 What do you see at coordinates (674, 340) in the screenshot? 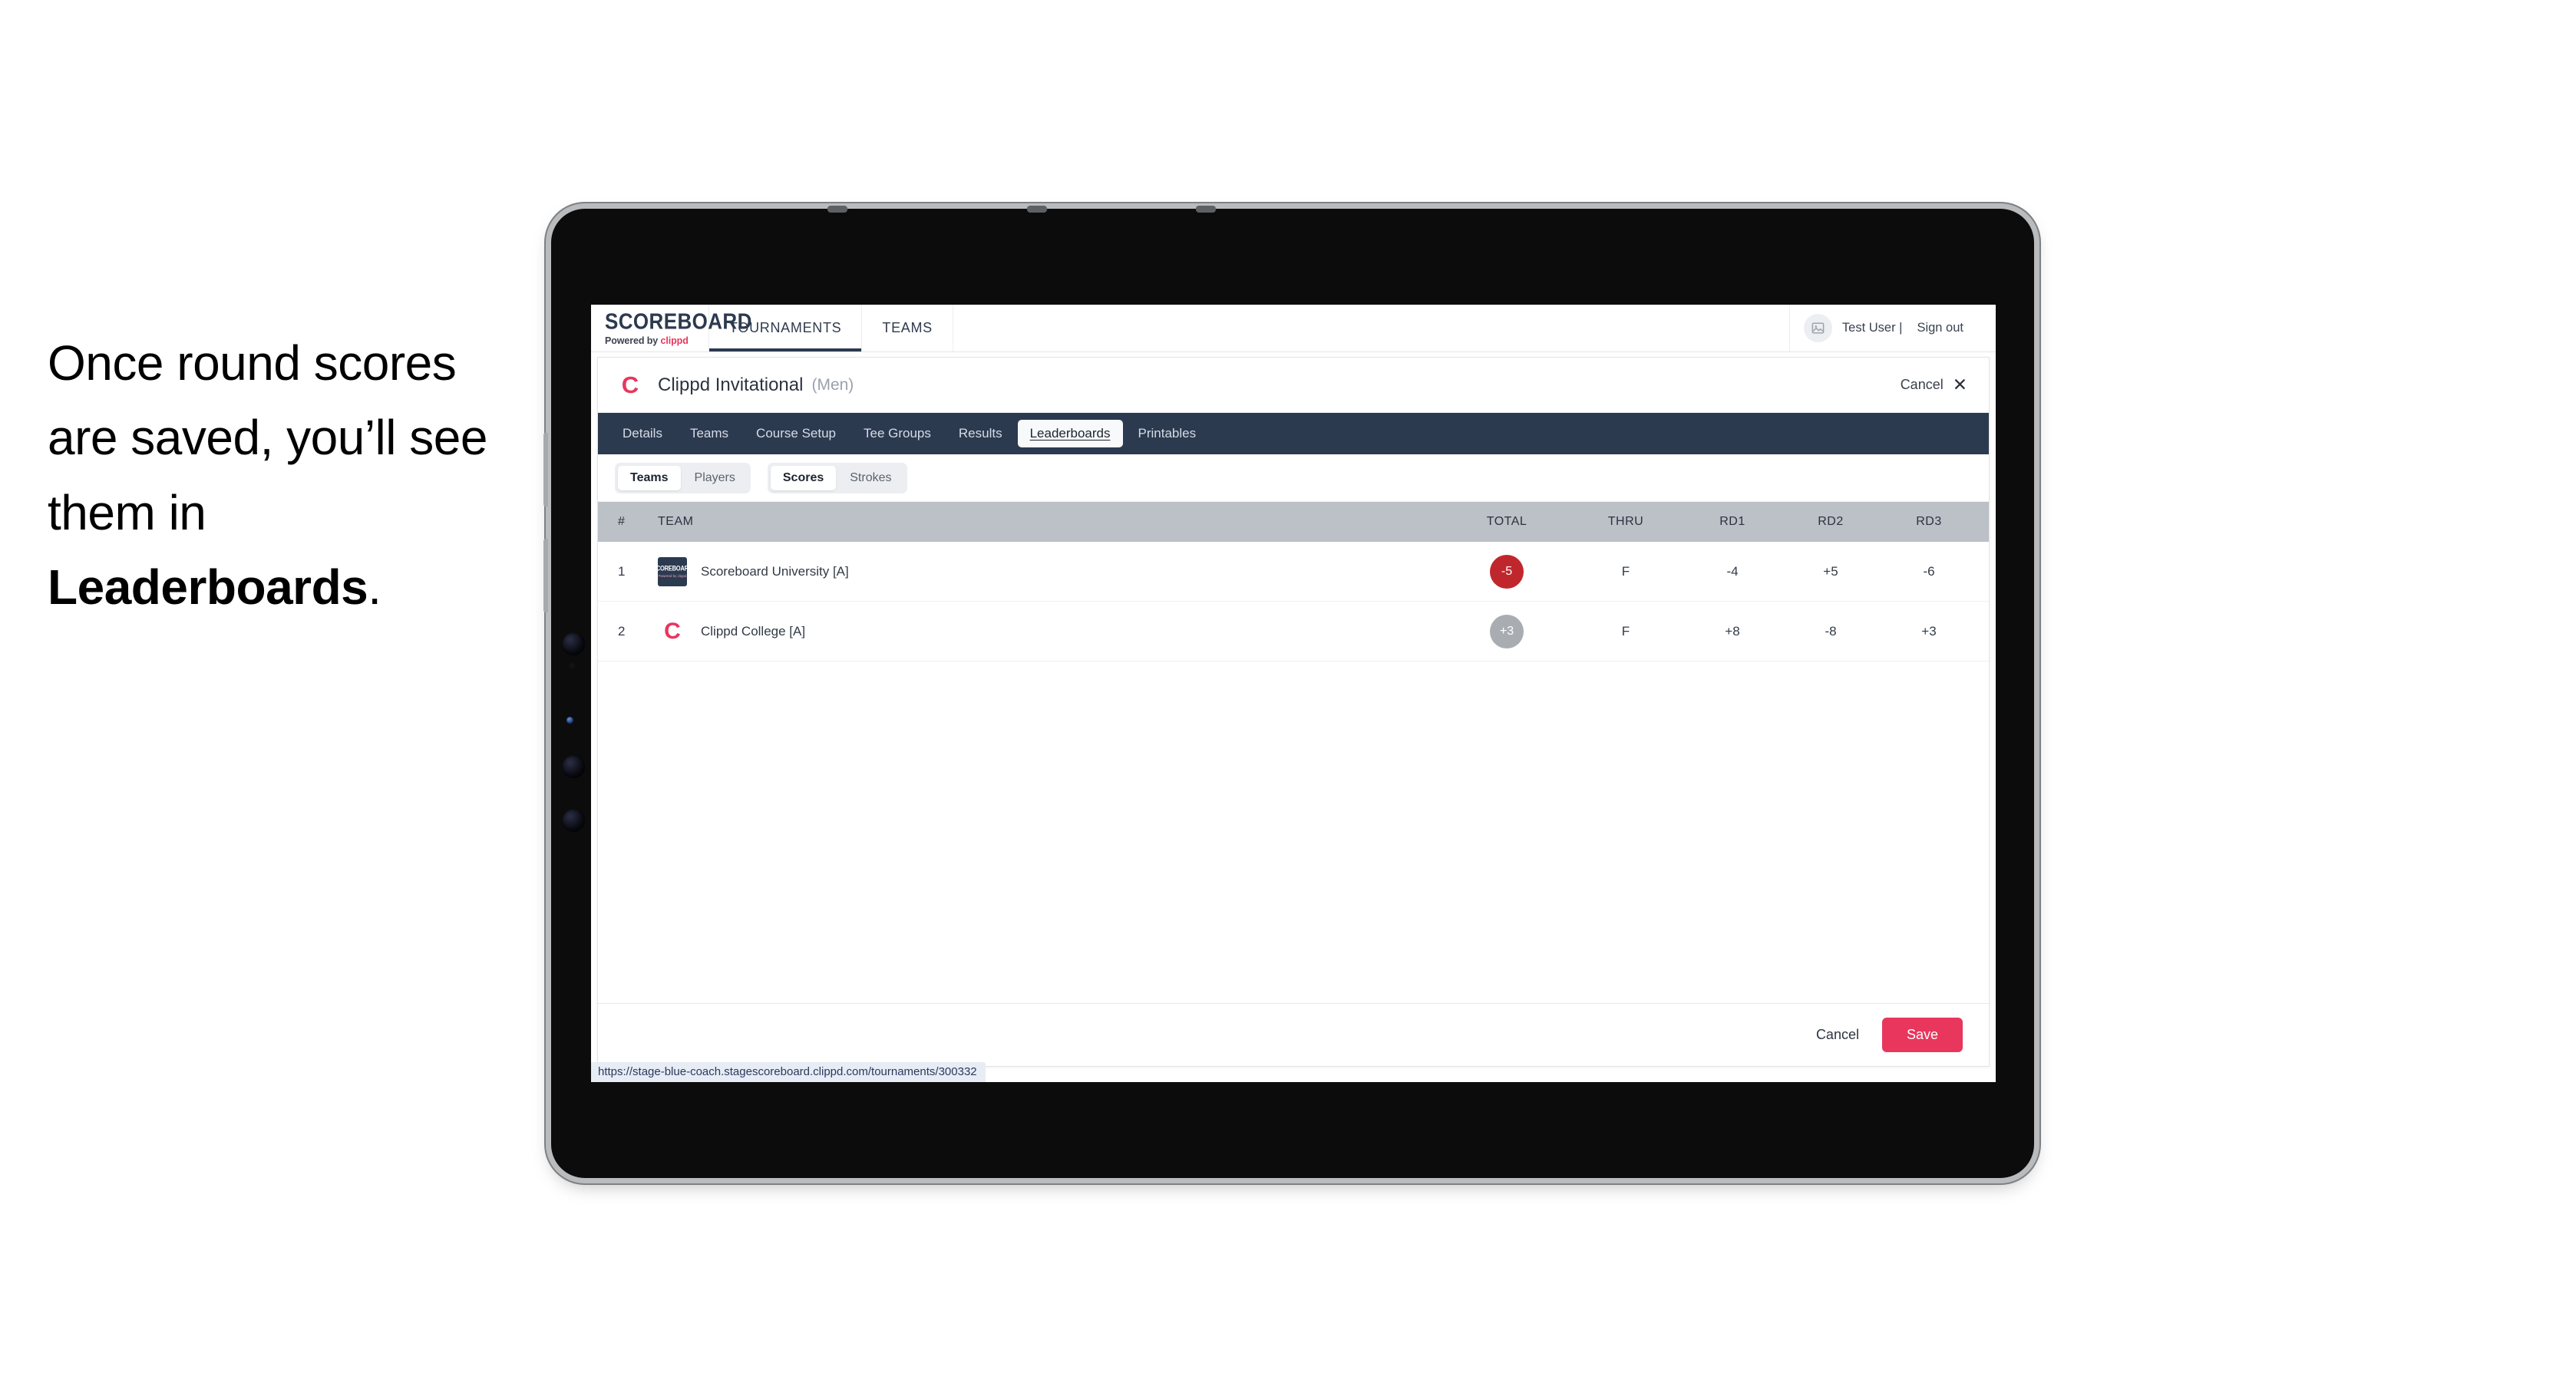
I see `brand-subtitle-clippd: clippd` at bounding box center [674, 340].